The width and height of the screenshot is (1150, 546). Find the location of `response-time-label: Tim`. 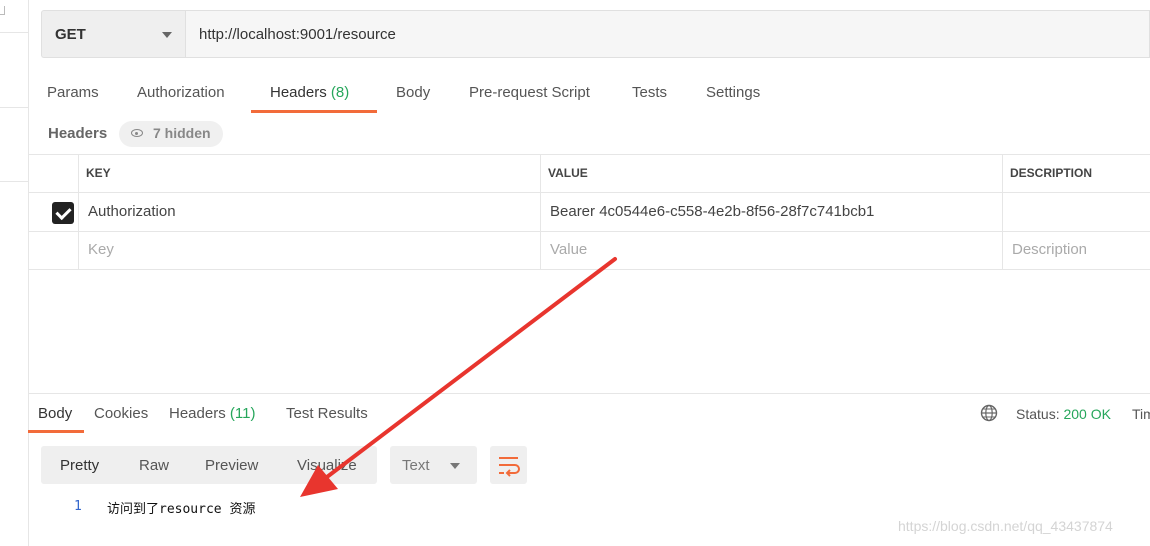

response-time-label: Tim is located at coordinates (1141, 414).